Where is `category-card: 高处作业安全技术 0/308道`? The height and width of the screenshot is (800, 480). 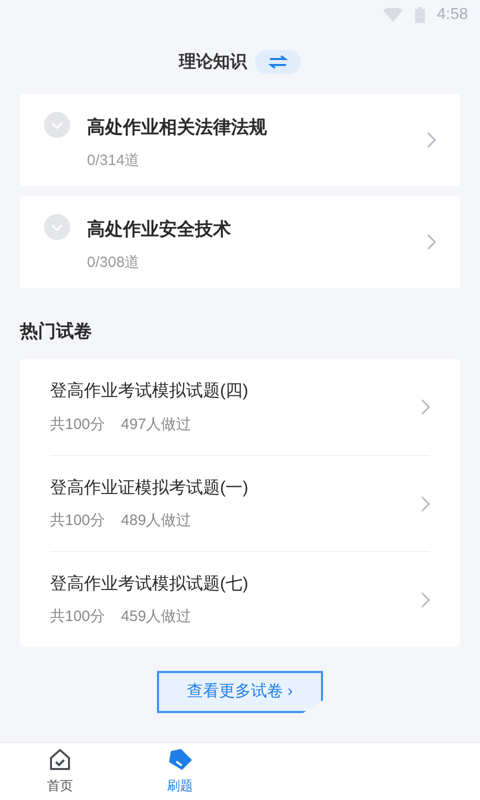
category-card: 高处作业安全技术 0/308道 is located at coordinates (240, 242).